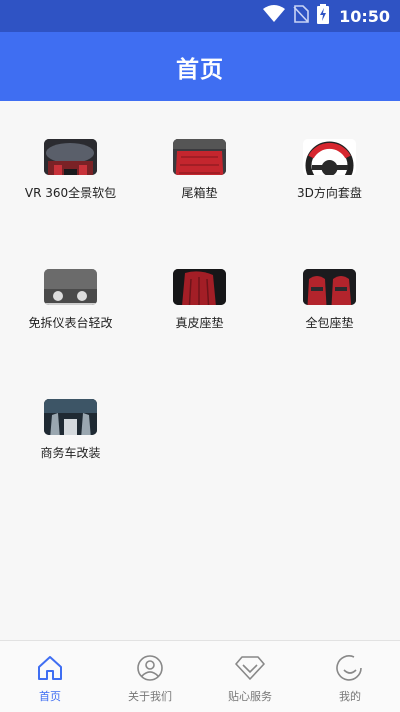 Image resolution: width=400 pixels, height=712 pixels. What do you see at coordinates (70, 287) in the screenshot?
I see `dashboard-thumbnail` at bounding box center [70, 287].